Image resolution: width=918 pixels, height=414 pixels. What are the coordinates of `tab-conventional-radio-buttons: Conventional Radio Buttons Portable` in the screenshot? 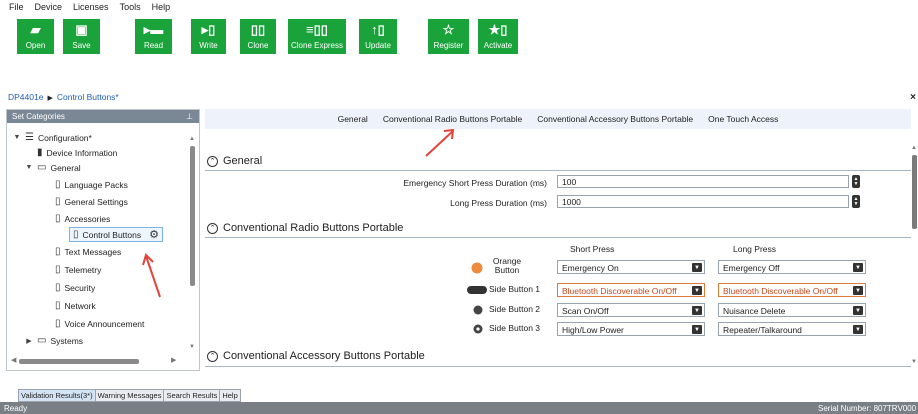 It's located at (452, 119).